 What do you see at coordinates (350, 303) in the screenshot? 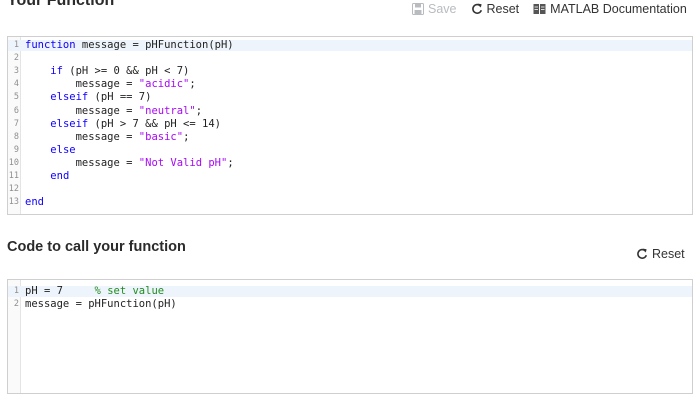
I see `code-line: 2 message = pHFunction(pH)` at bounding box center [350, 303].